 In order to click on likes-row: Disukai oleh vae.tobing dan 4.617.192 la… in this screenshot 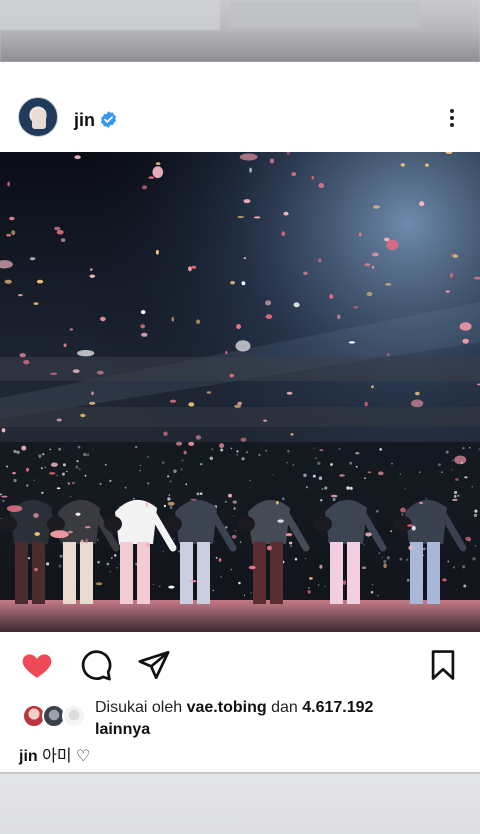, I will do `click(250, 719)`.